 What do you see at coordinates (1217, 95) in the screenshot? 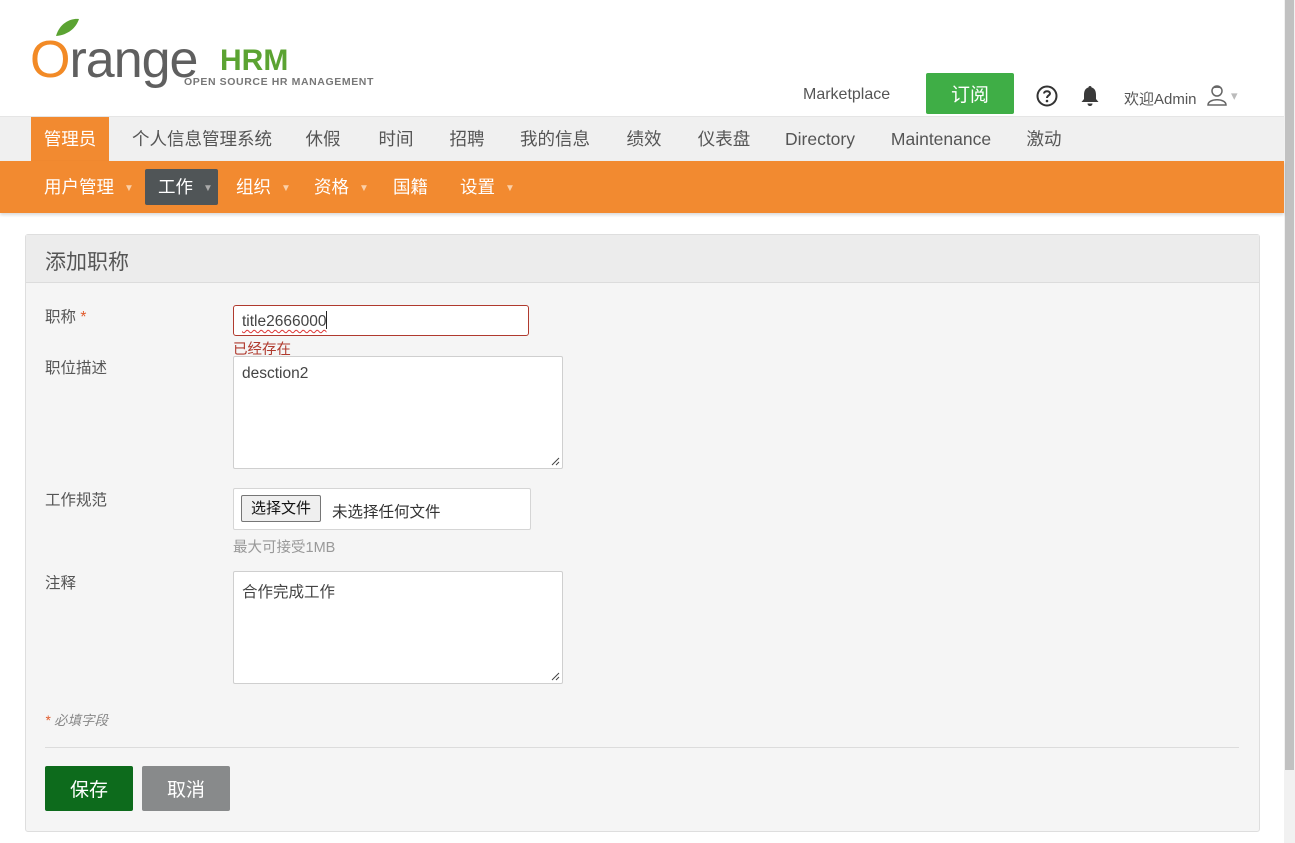
I see `user-avatar-icon` at bounding box center [1217, 95].